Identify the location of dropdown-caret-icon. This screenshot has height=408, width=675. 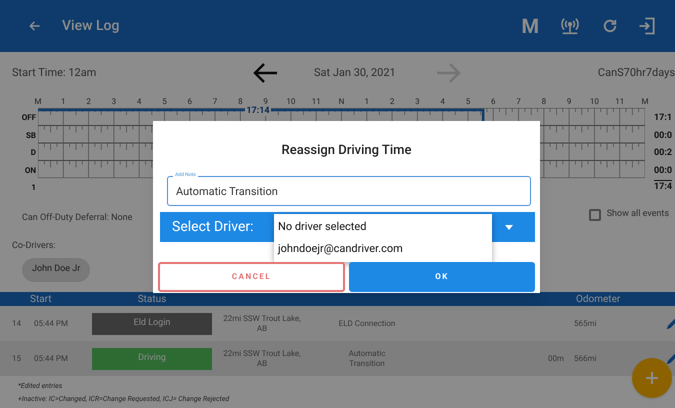
(509, 227).